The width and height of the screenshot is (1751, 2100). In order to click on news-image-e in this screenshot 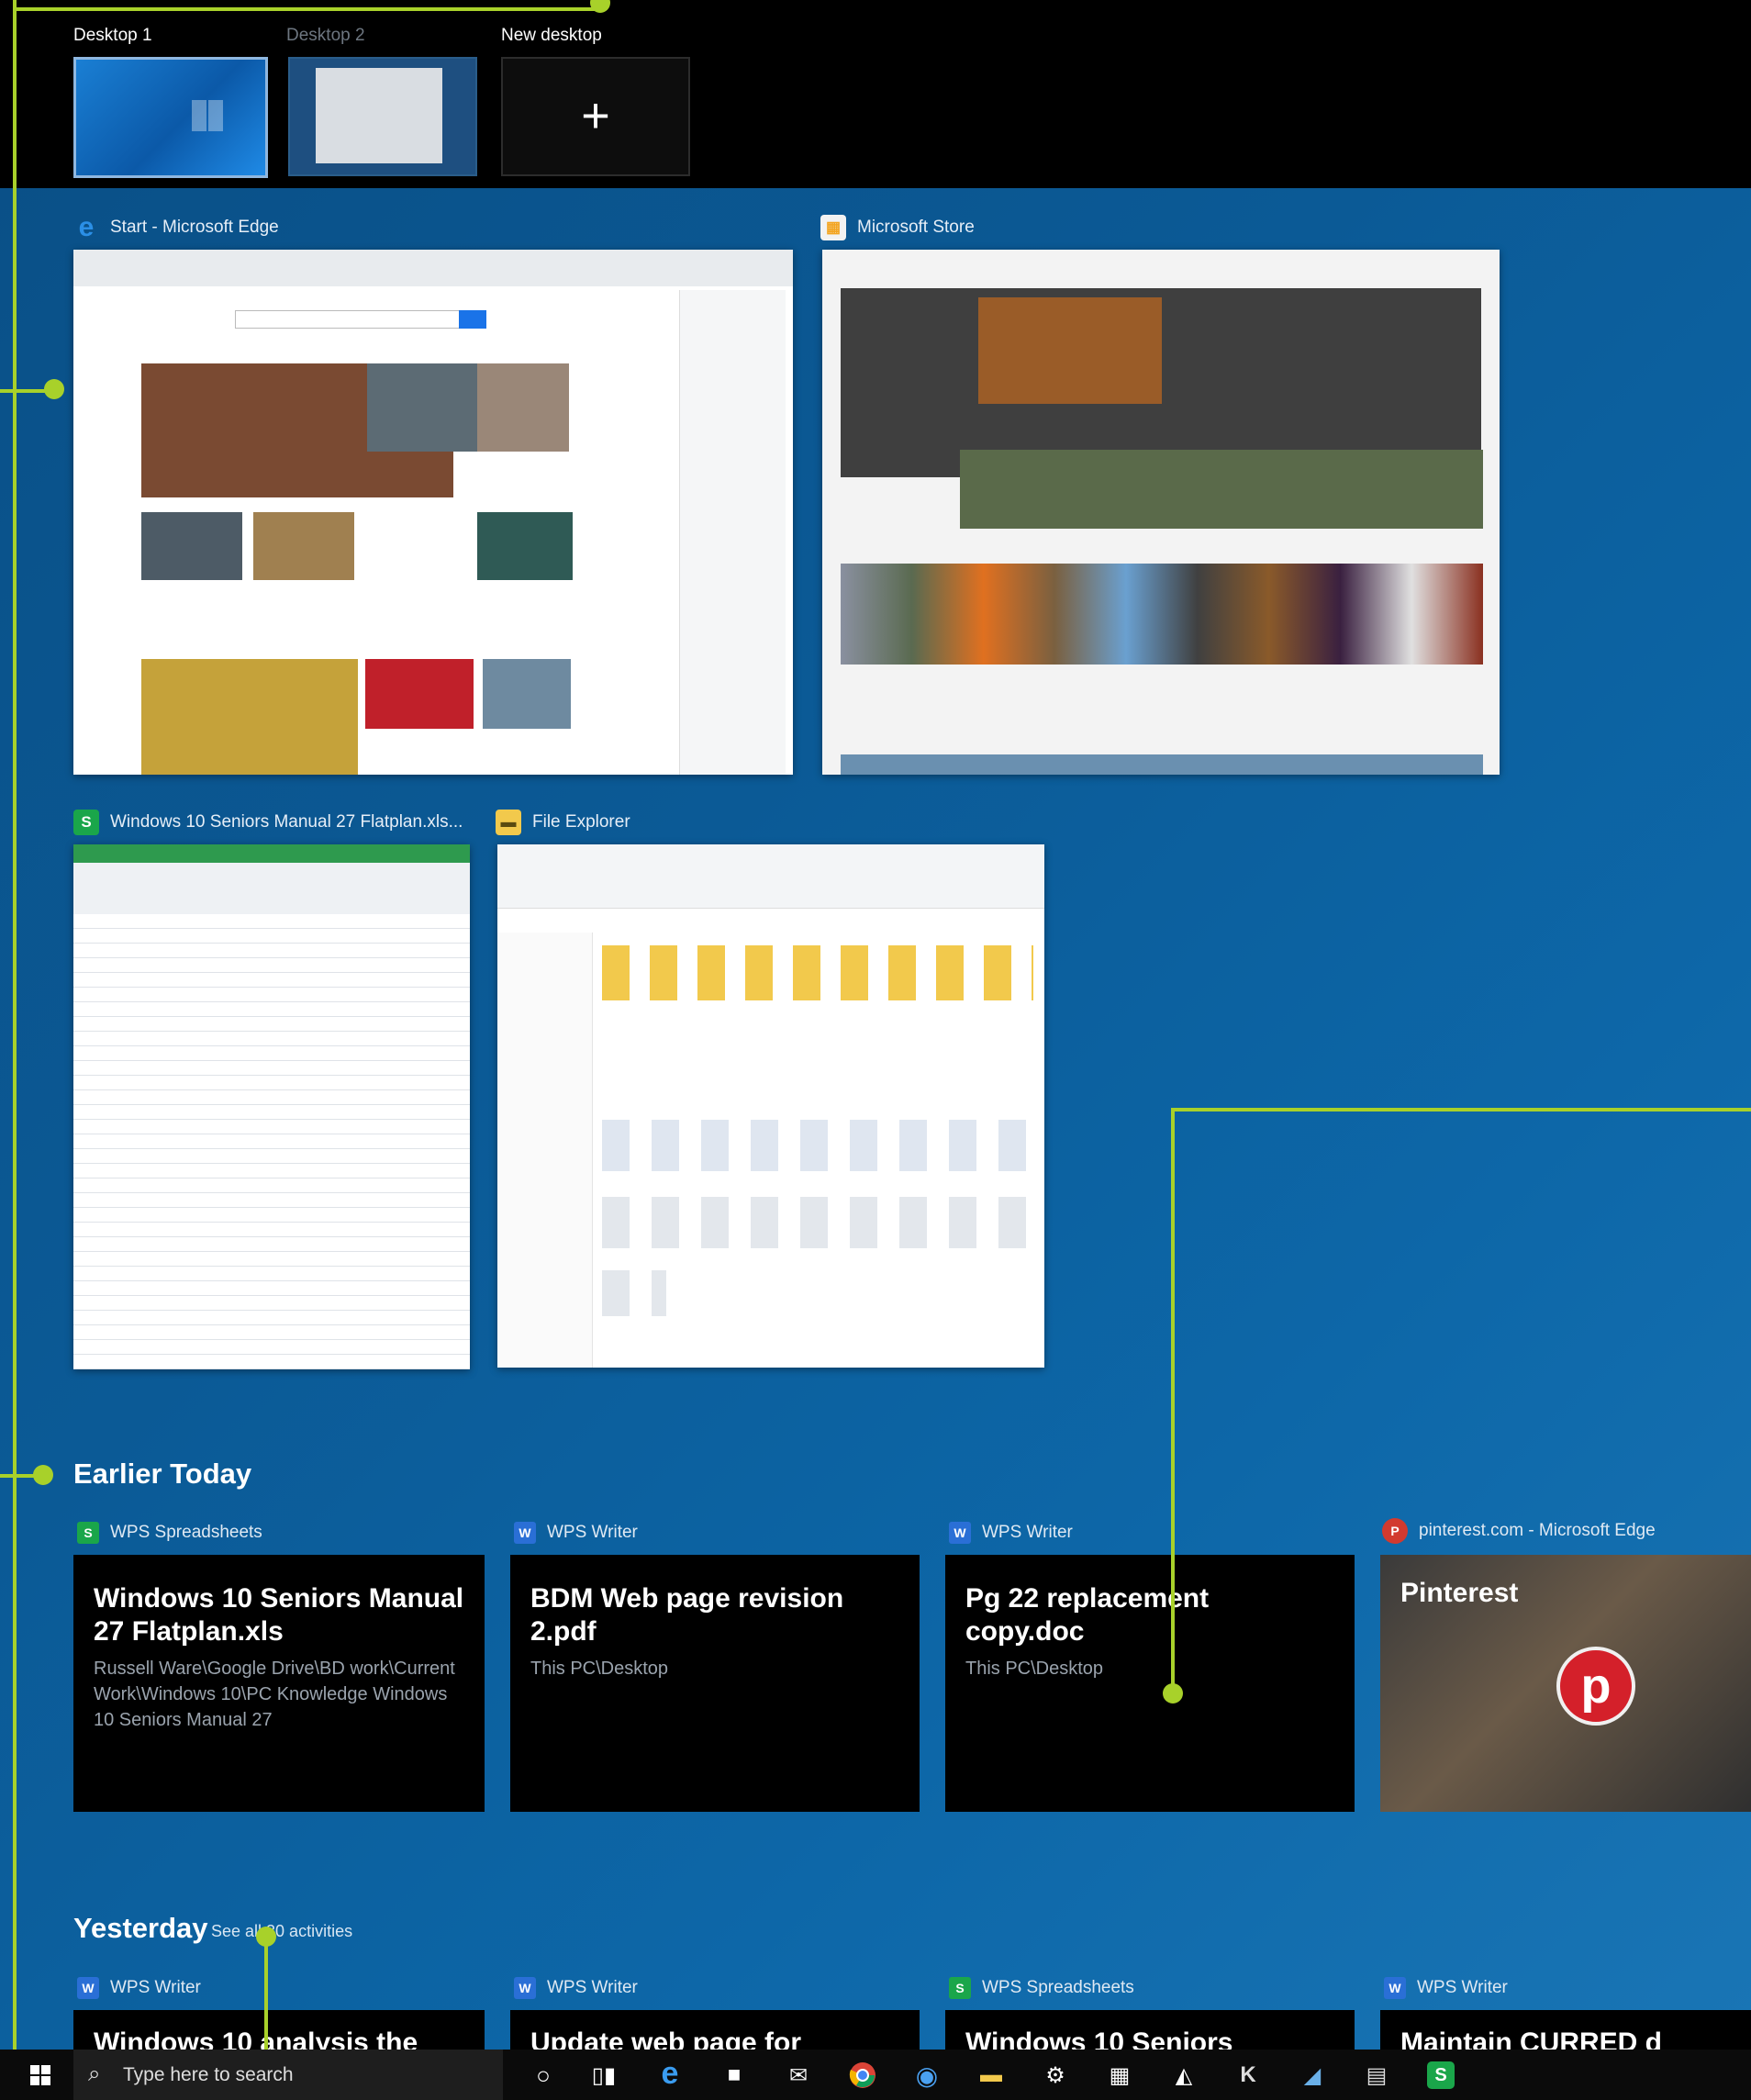, I will do `click(525, 546)`.